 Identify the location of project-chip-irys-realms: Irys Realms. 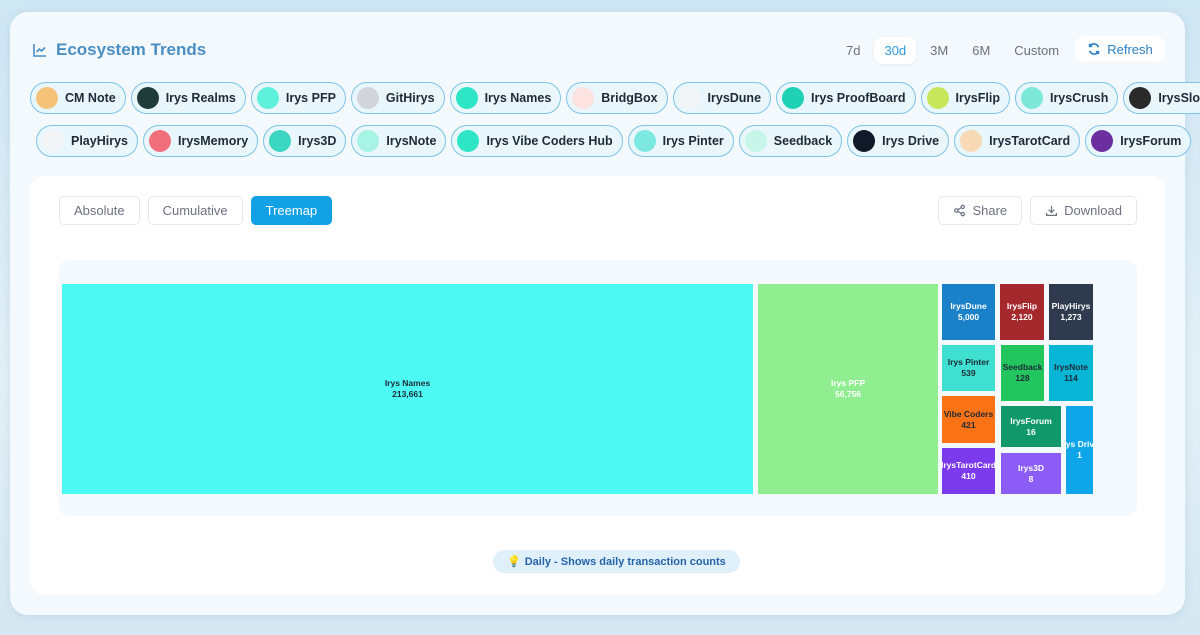
(188, 98).